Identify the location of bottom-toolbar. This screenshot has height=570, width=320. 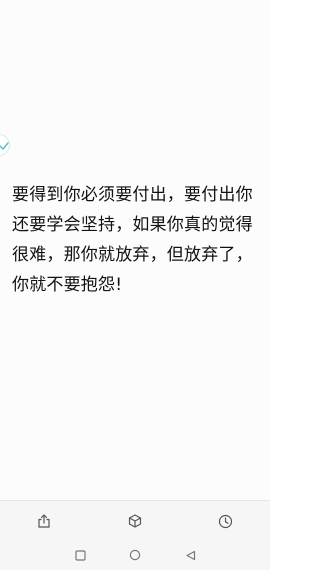
(135, 520).